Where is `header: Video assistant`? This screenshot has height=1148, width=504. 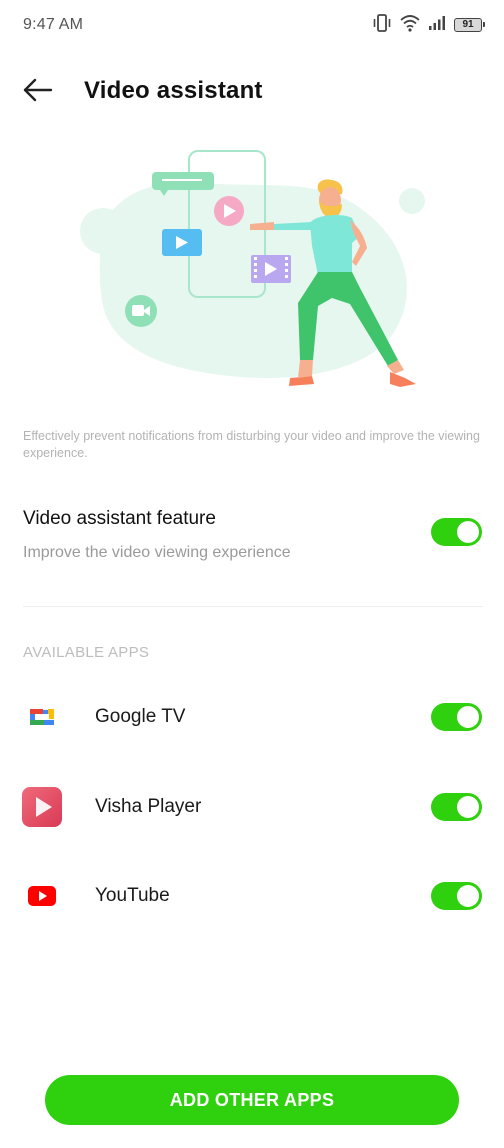 header: Video assistant is located at coordinates (252, 91).